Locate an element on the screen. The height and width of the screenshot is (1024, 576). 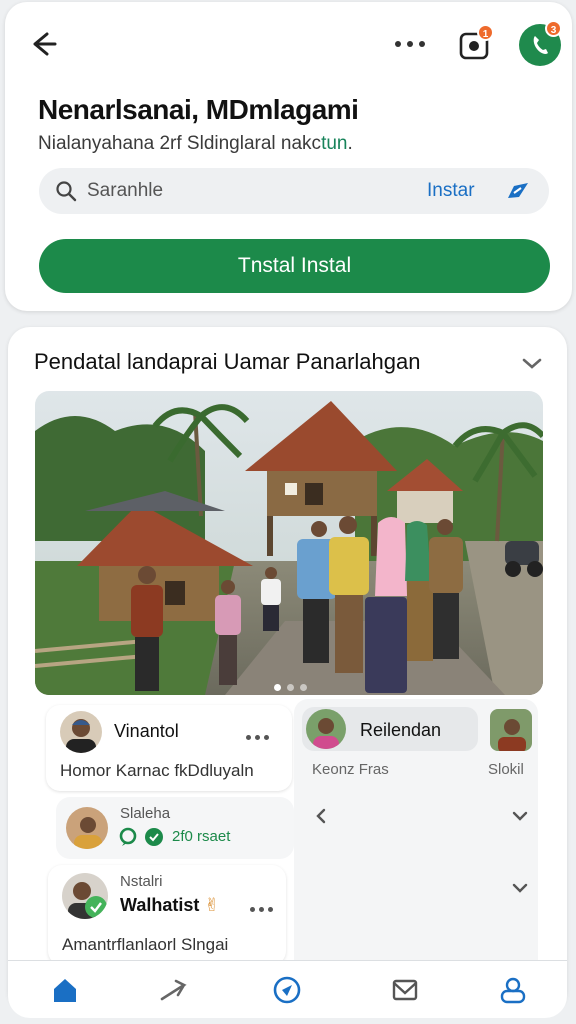
search-action-link: Instar is located at coordinates (451, 191).